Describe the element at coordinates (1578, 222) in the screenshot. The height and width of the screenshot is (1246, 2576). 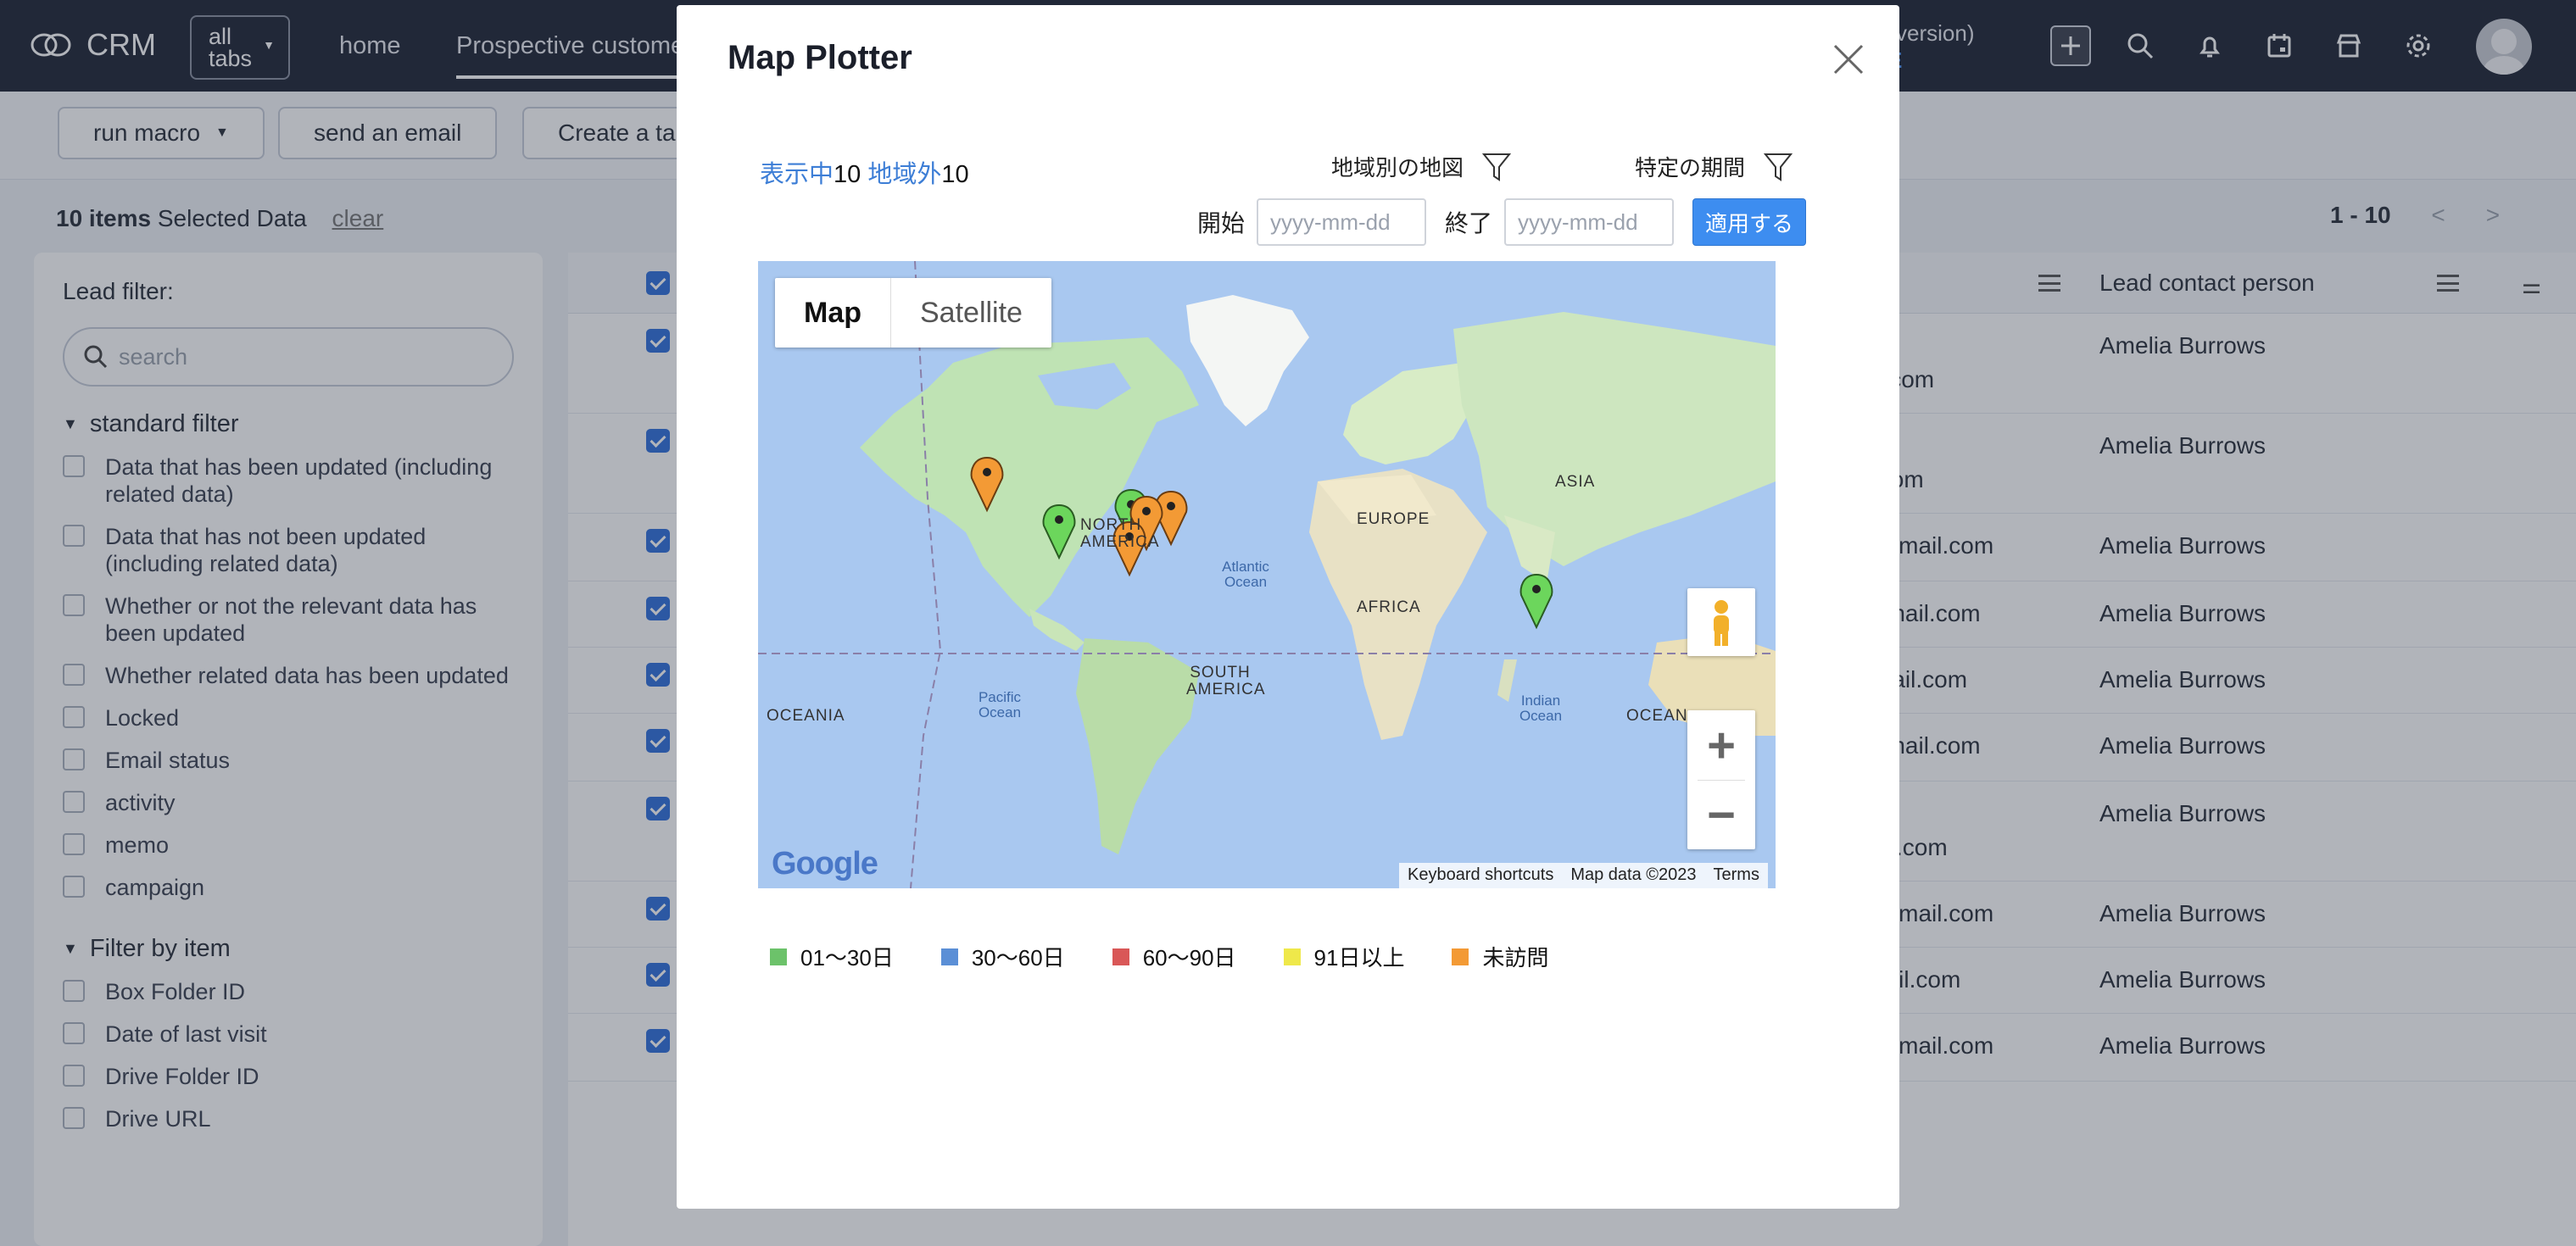
I see `end-date-placeholder: yyyy-mm-dd` at that location.